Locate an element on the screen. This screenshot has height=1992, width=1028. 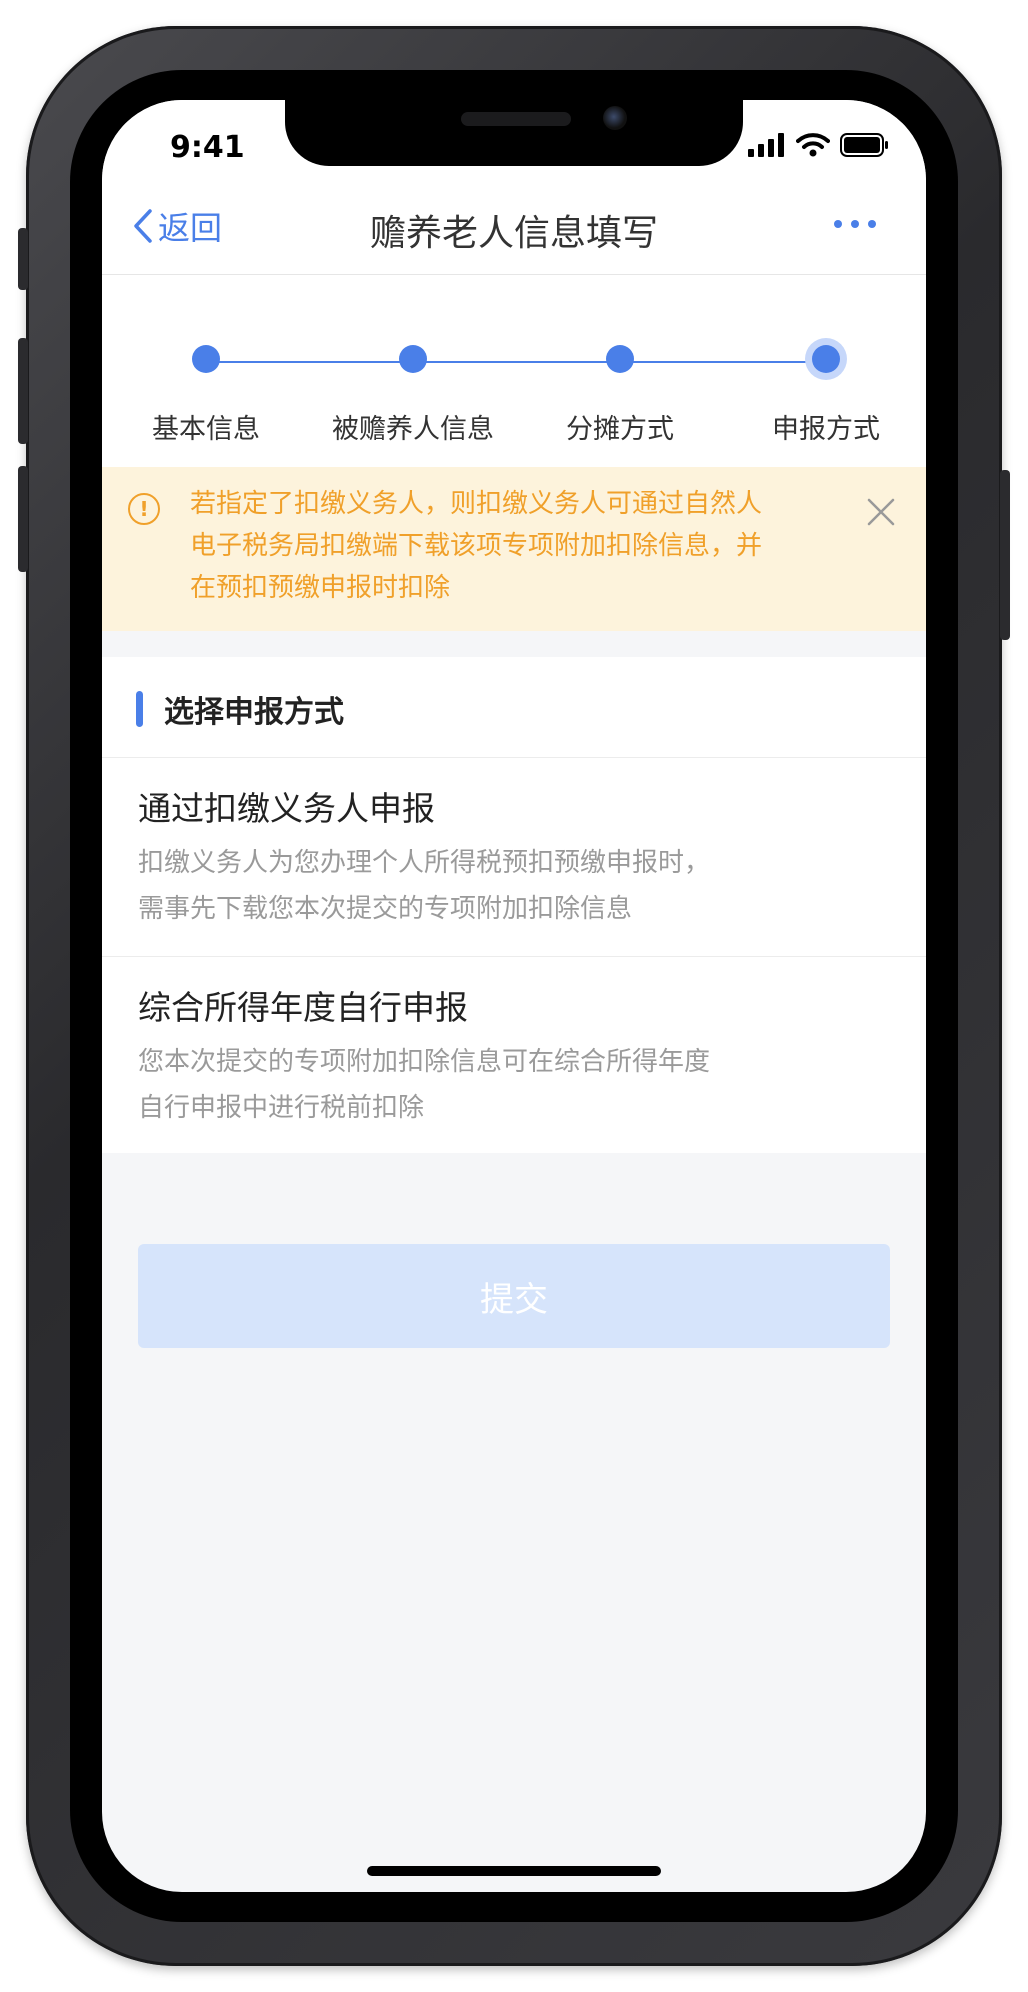
more-menu-button is located at coordinates (855, 224).